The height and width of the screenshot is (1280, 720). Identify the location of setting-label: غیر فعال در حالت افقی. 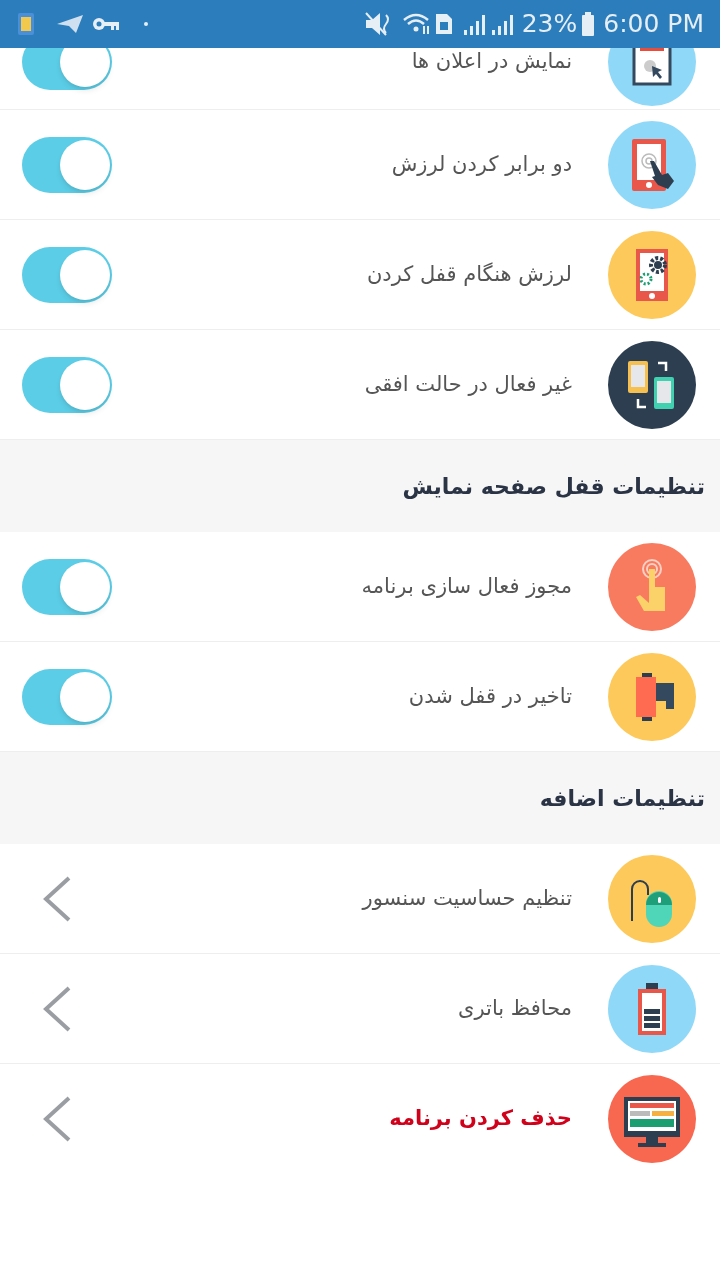
(468, 384).